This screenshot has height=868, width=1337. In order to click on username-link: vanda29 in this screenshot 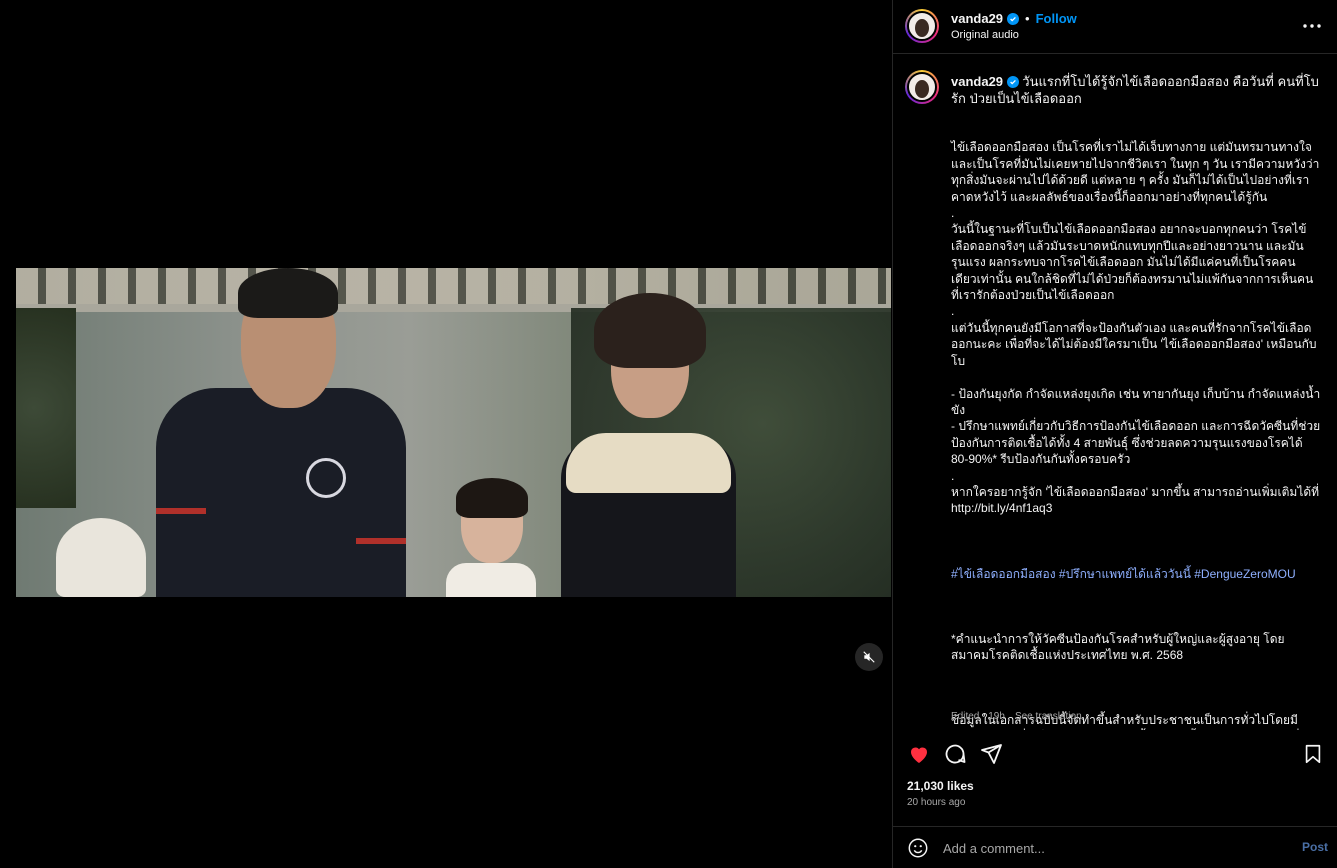, I will do `click(977, 18)`.